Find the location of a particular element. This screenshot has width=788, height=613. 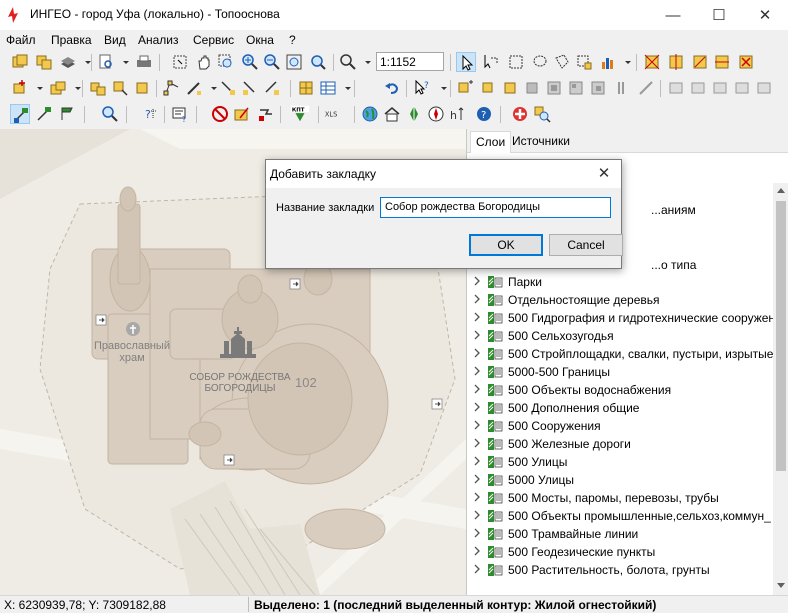

vertex-tool-button is located at coordinates (172, 88).